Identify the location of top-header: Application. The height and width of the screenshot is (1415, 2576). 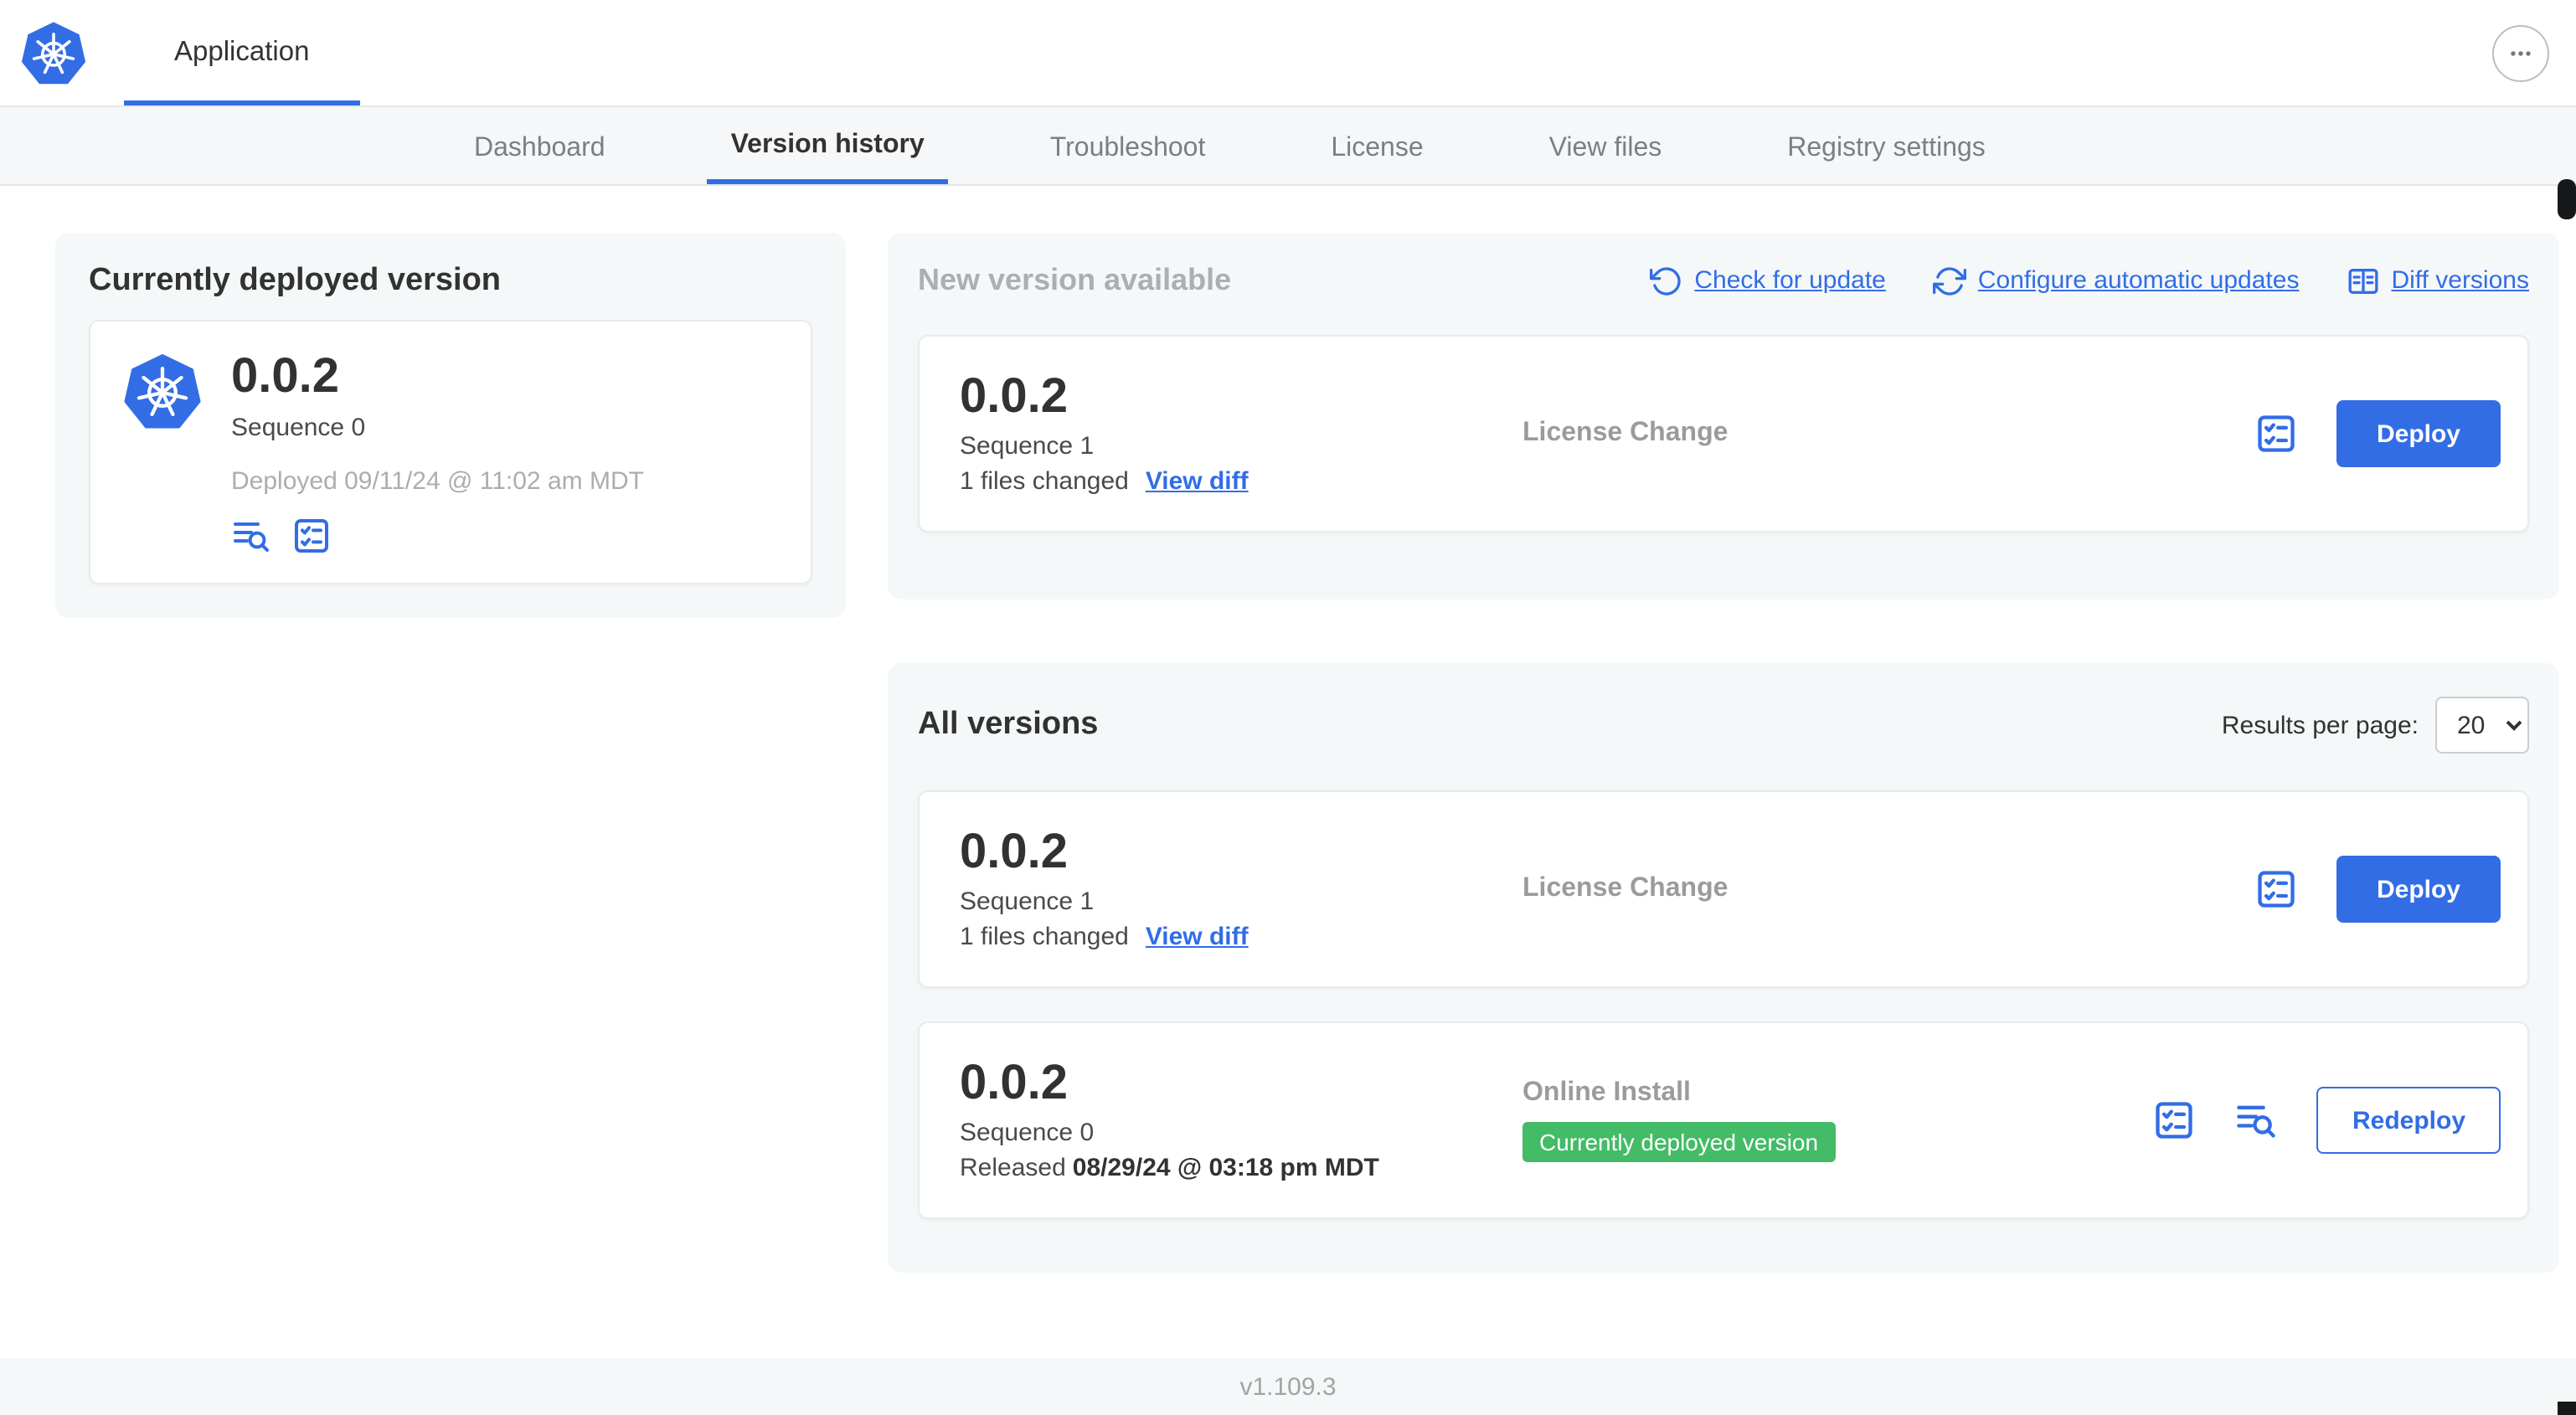
(1288, 53).